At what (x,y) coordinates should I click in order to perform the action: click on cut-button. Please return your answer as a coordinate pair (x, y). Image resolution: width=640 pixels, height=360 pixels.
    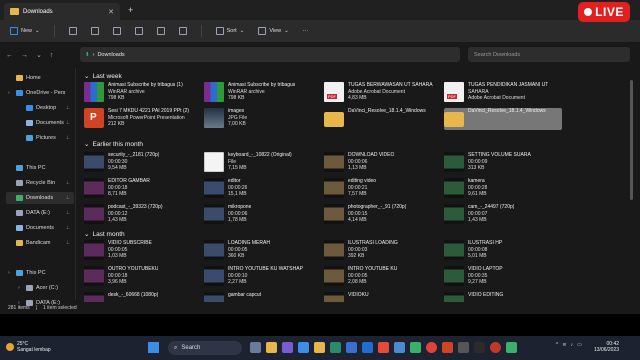
    Looking at the image, I should click on (72, 31).